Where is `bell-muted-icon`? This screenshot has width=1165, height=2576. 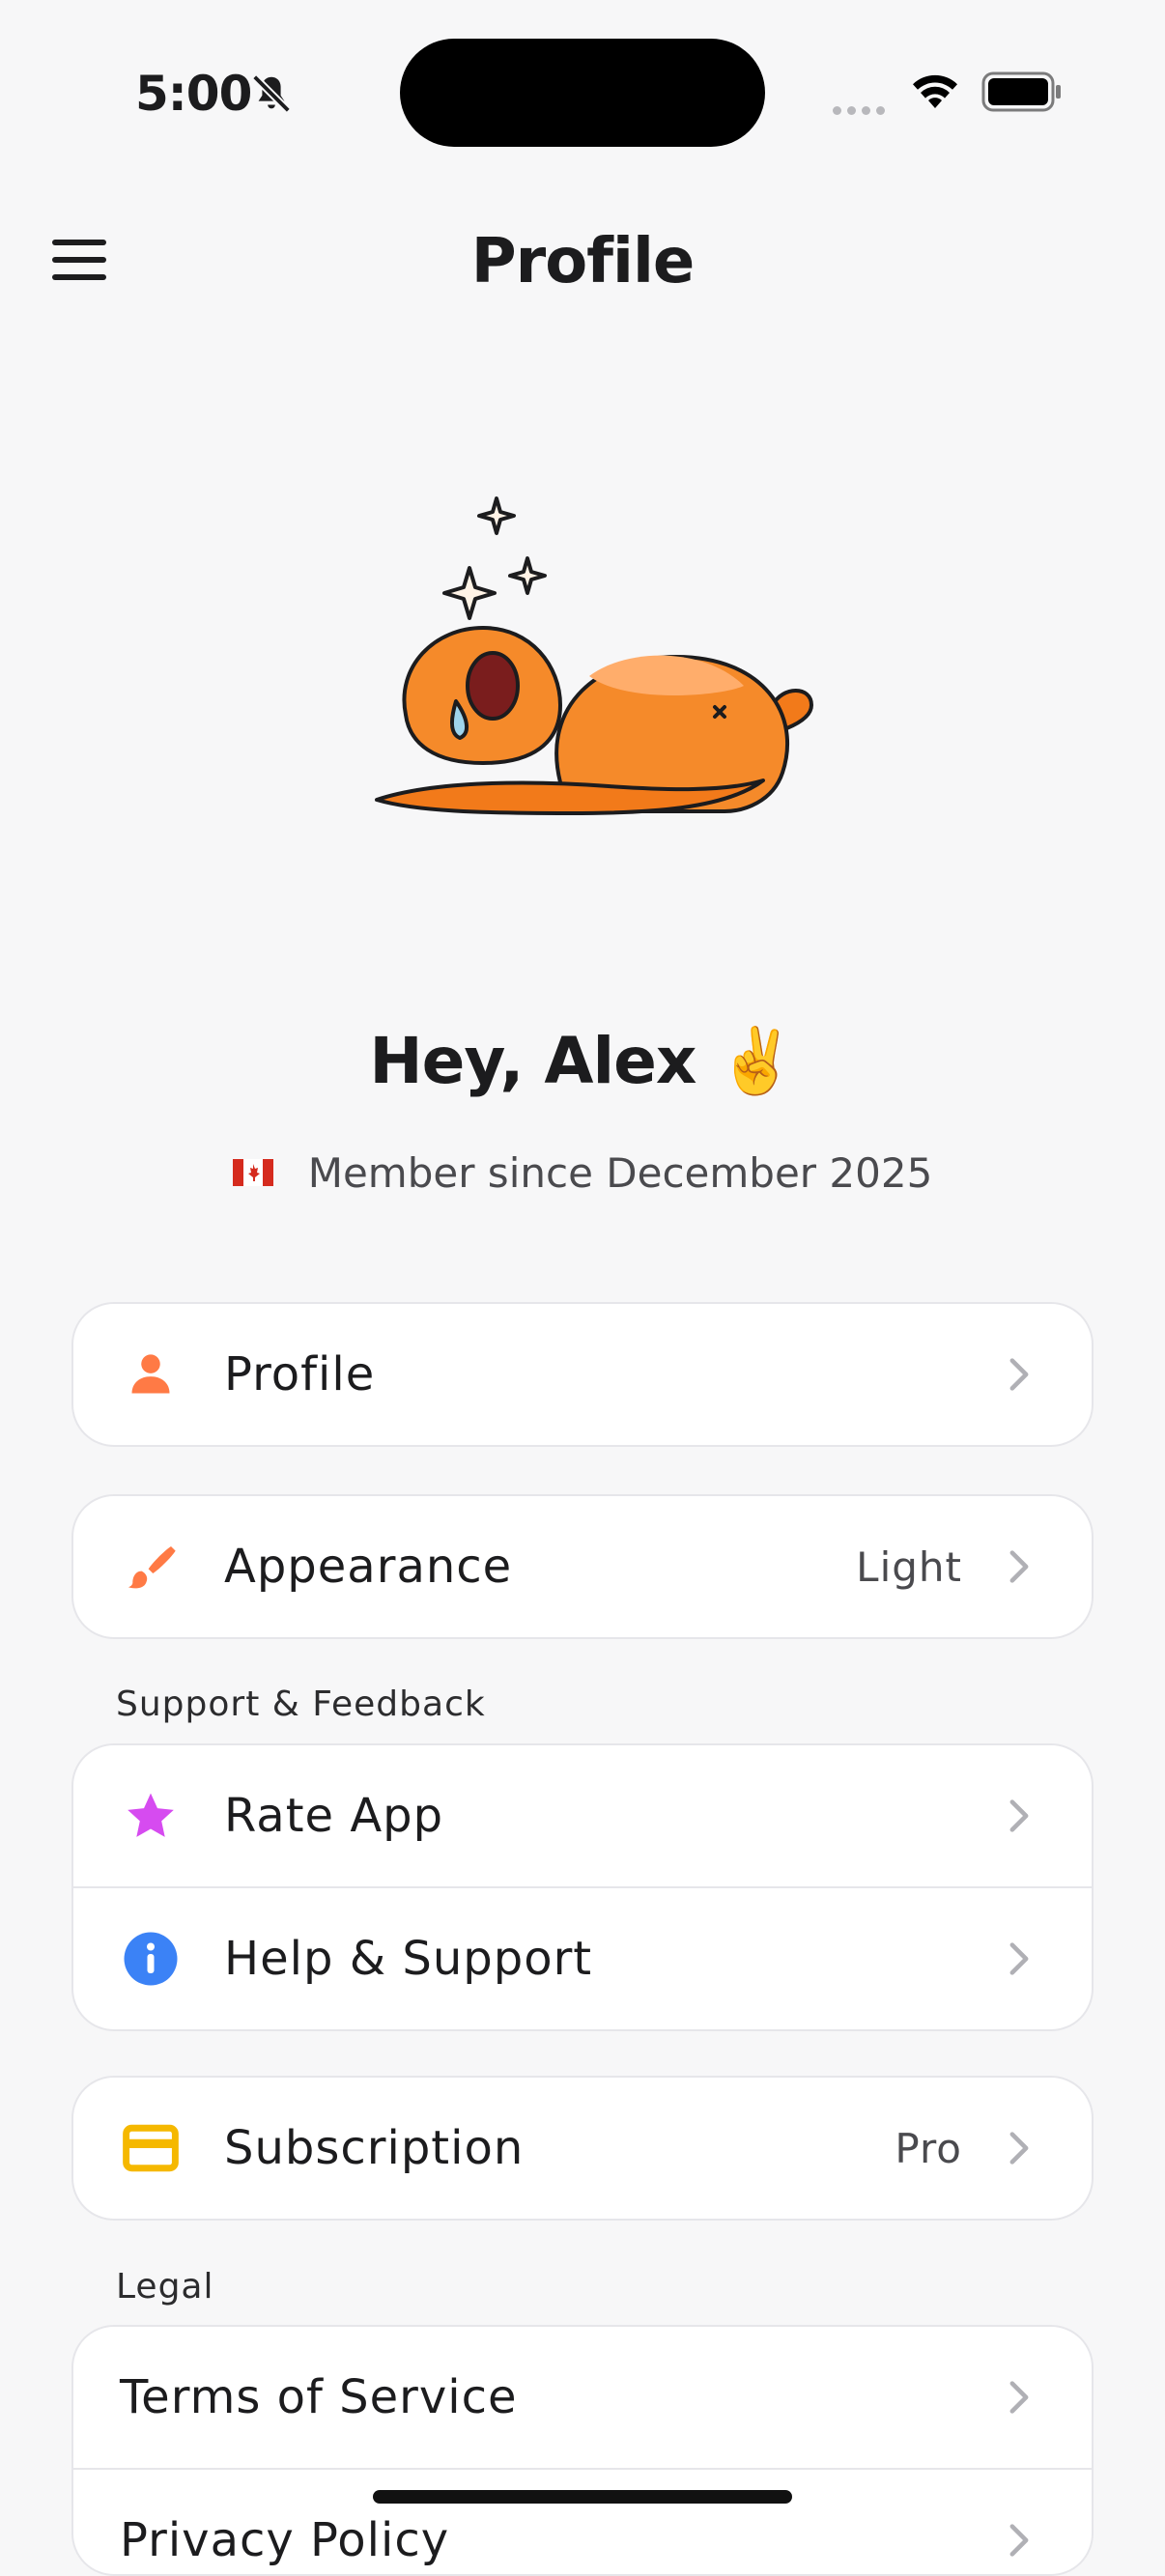
bell-muted-icon is located at coordinates (271, 93).